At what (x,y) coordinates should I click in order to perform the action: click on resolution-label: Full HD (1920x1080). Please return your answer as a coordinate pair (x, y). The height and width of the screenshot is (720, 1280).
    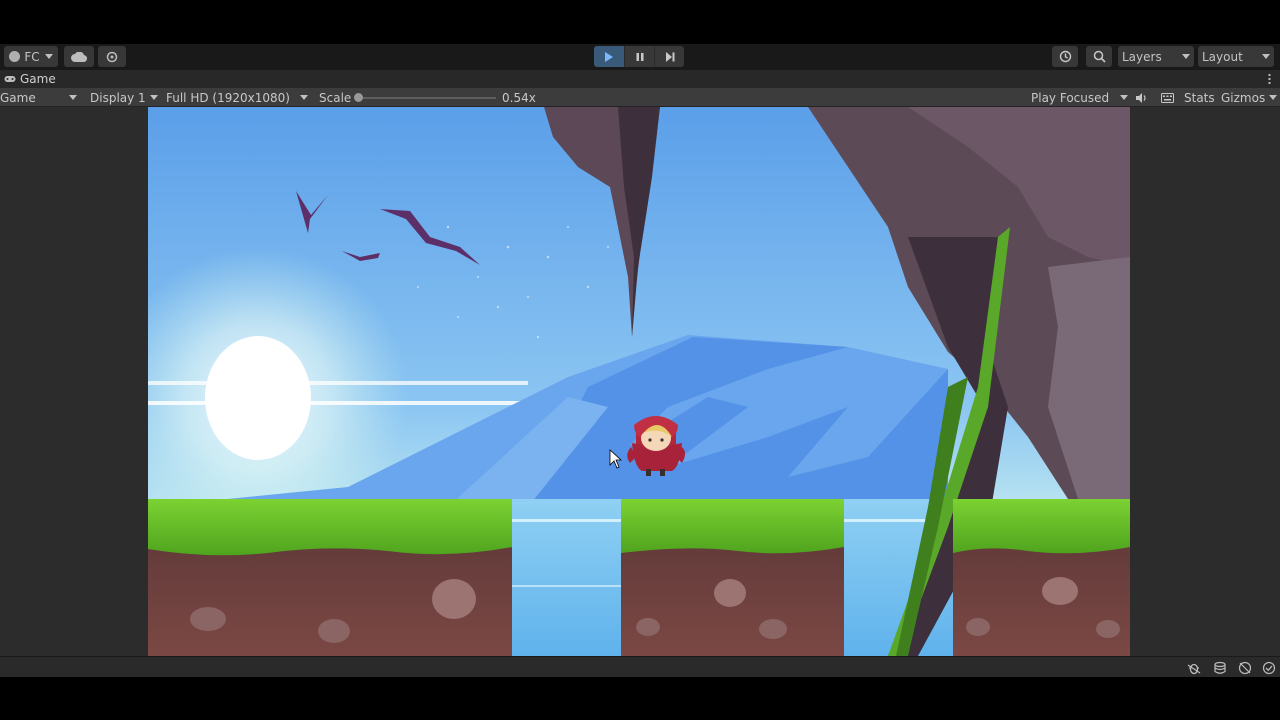
    Looking at the image, I should click on (228, 97).